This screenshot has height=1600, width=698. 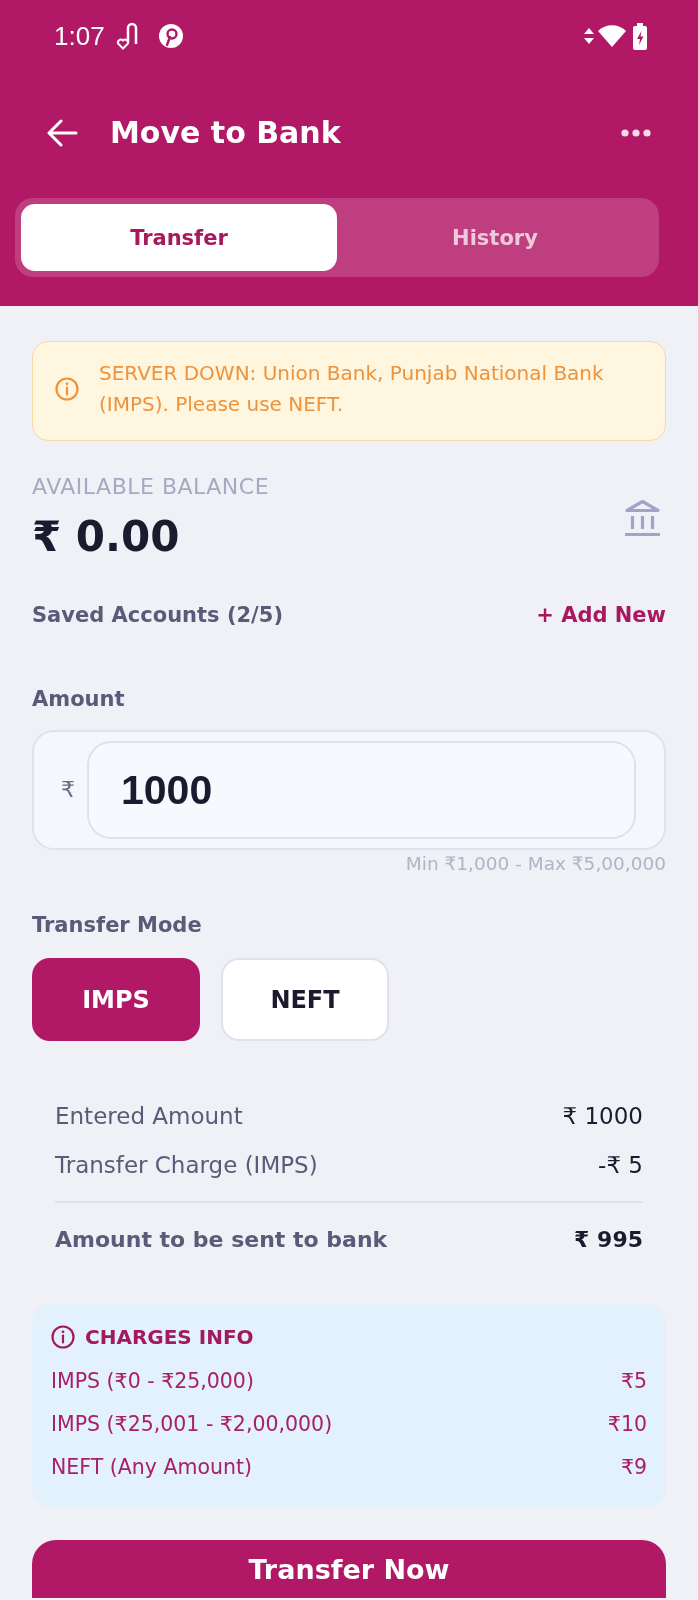 What do you see at coordinates (117, 925) in the screenshot?
I see `transfer-mode-label: Transfer Mode` at bounding box center [117, 925].